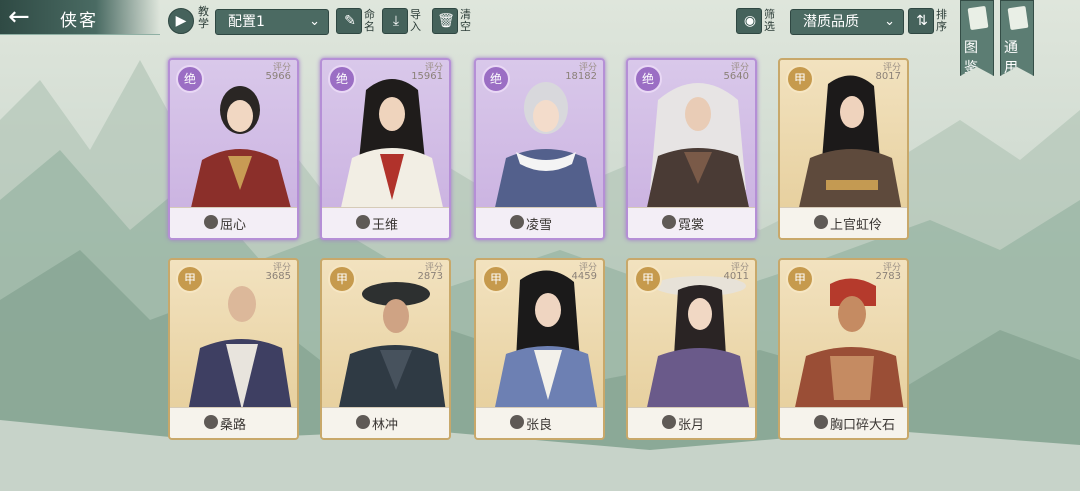 Image resolution: width=1080 pixels, height=491 pixels. What do you see at coordinates (581, 76) in the screenshot?
I see `score-value: 18182` at bounding box center [581, 76].